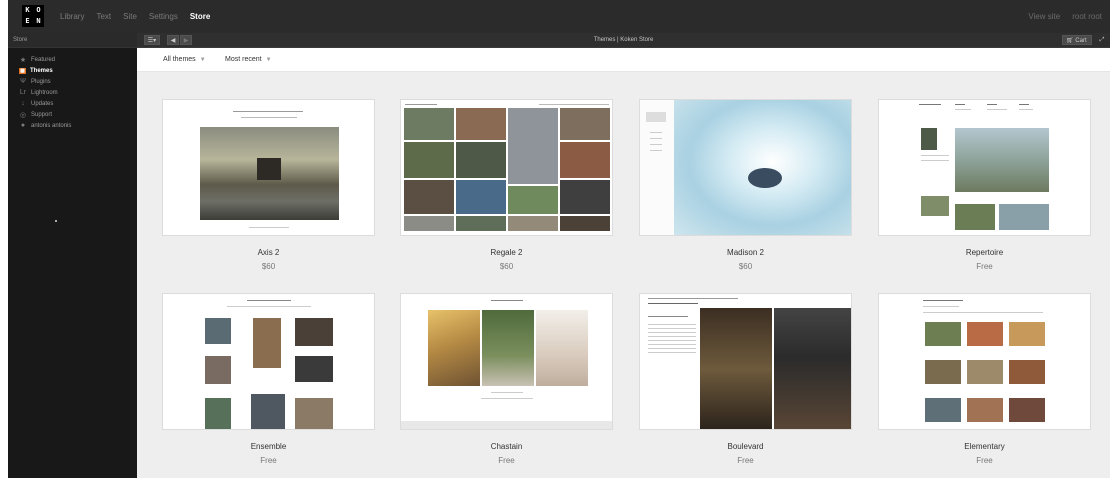  I want to click on star-icon: ★, so click(23, 60).